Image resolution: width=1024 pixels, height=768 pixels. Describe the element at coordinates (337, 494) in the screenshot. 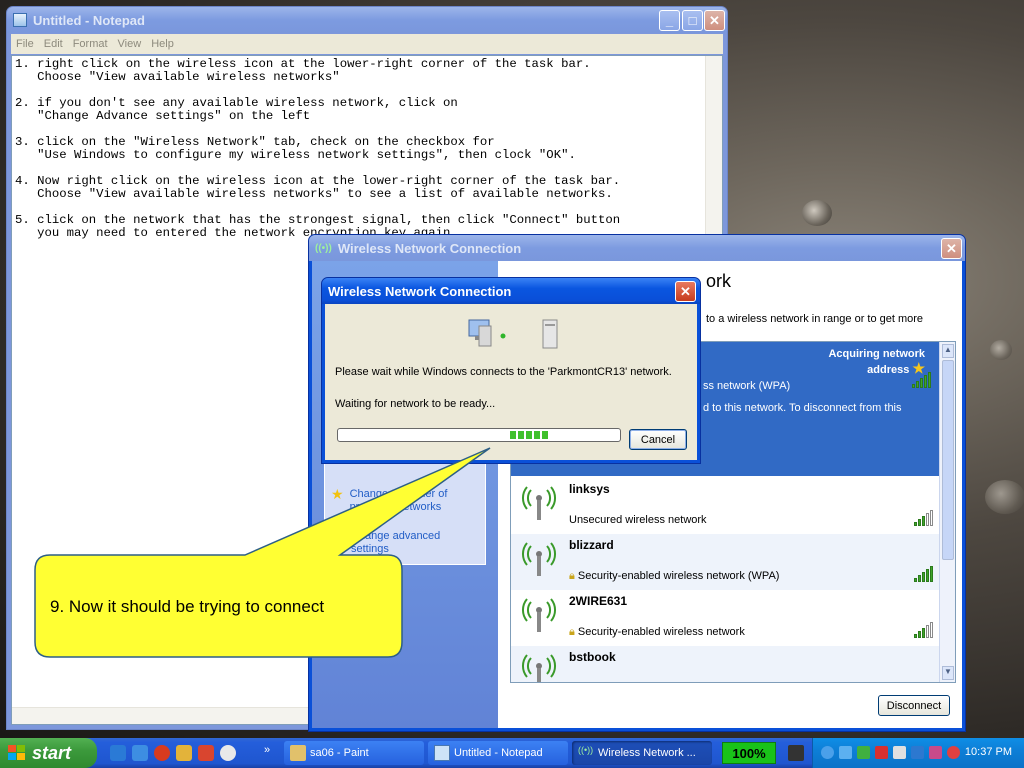

I see `star-icon: ★` at that location.